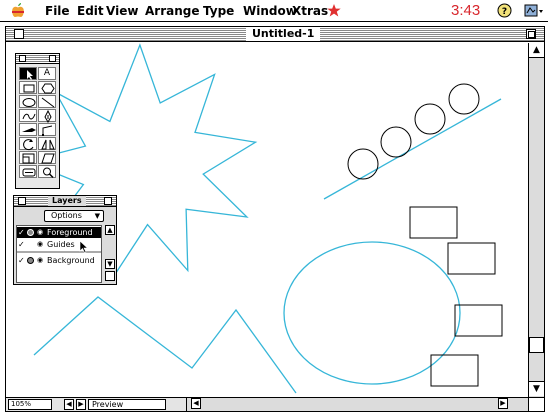 This screenshot has width=548, height=415. I want to click on layers-zoom-box, so click(108, 201).